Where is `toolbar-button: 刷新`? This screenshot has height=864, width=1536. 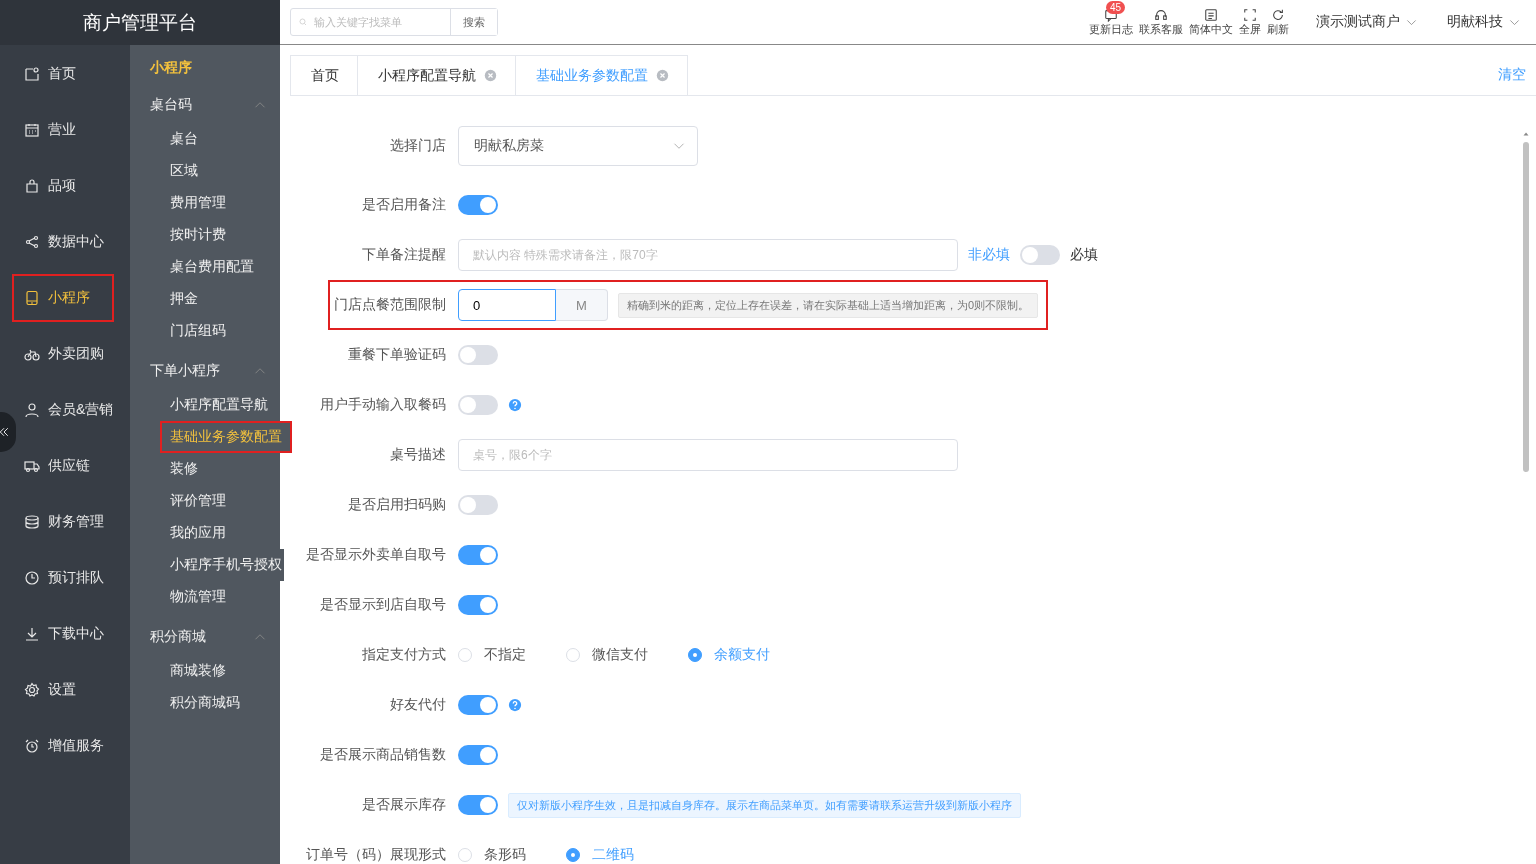
toolbar-button: 刷新 is located at coordinates (1278, 22).